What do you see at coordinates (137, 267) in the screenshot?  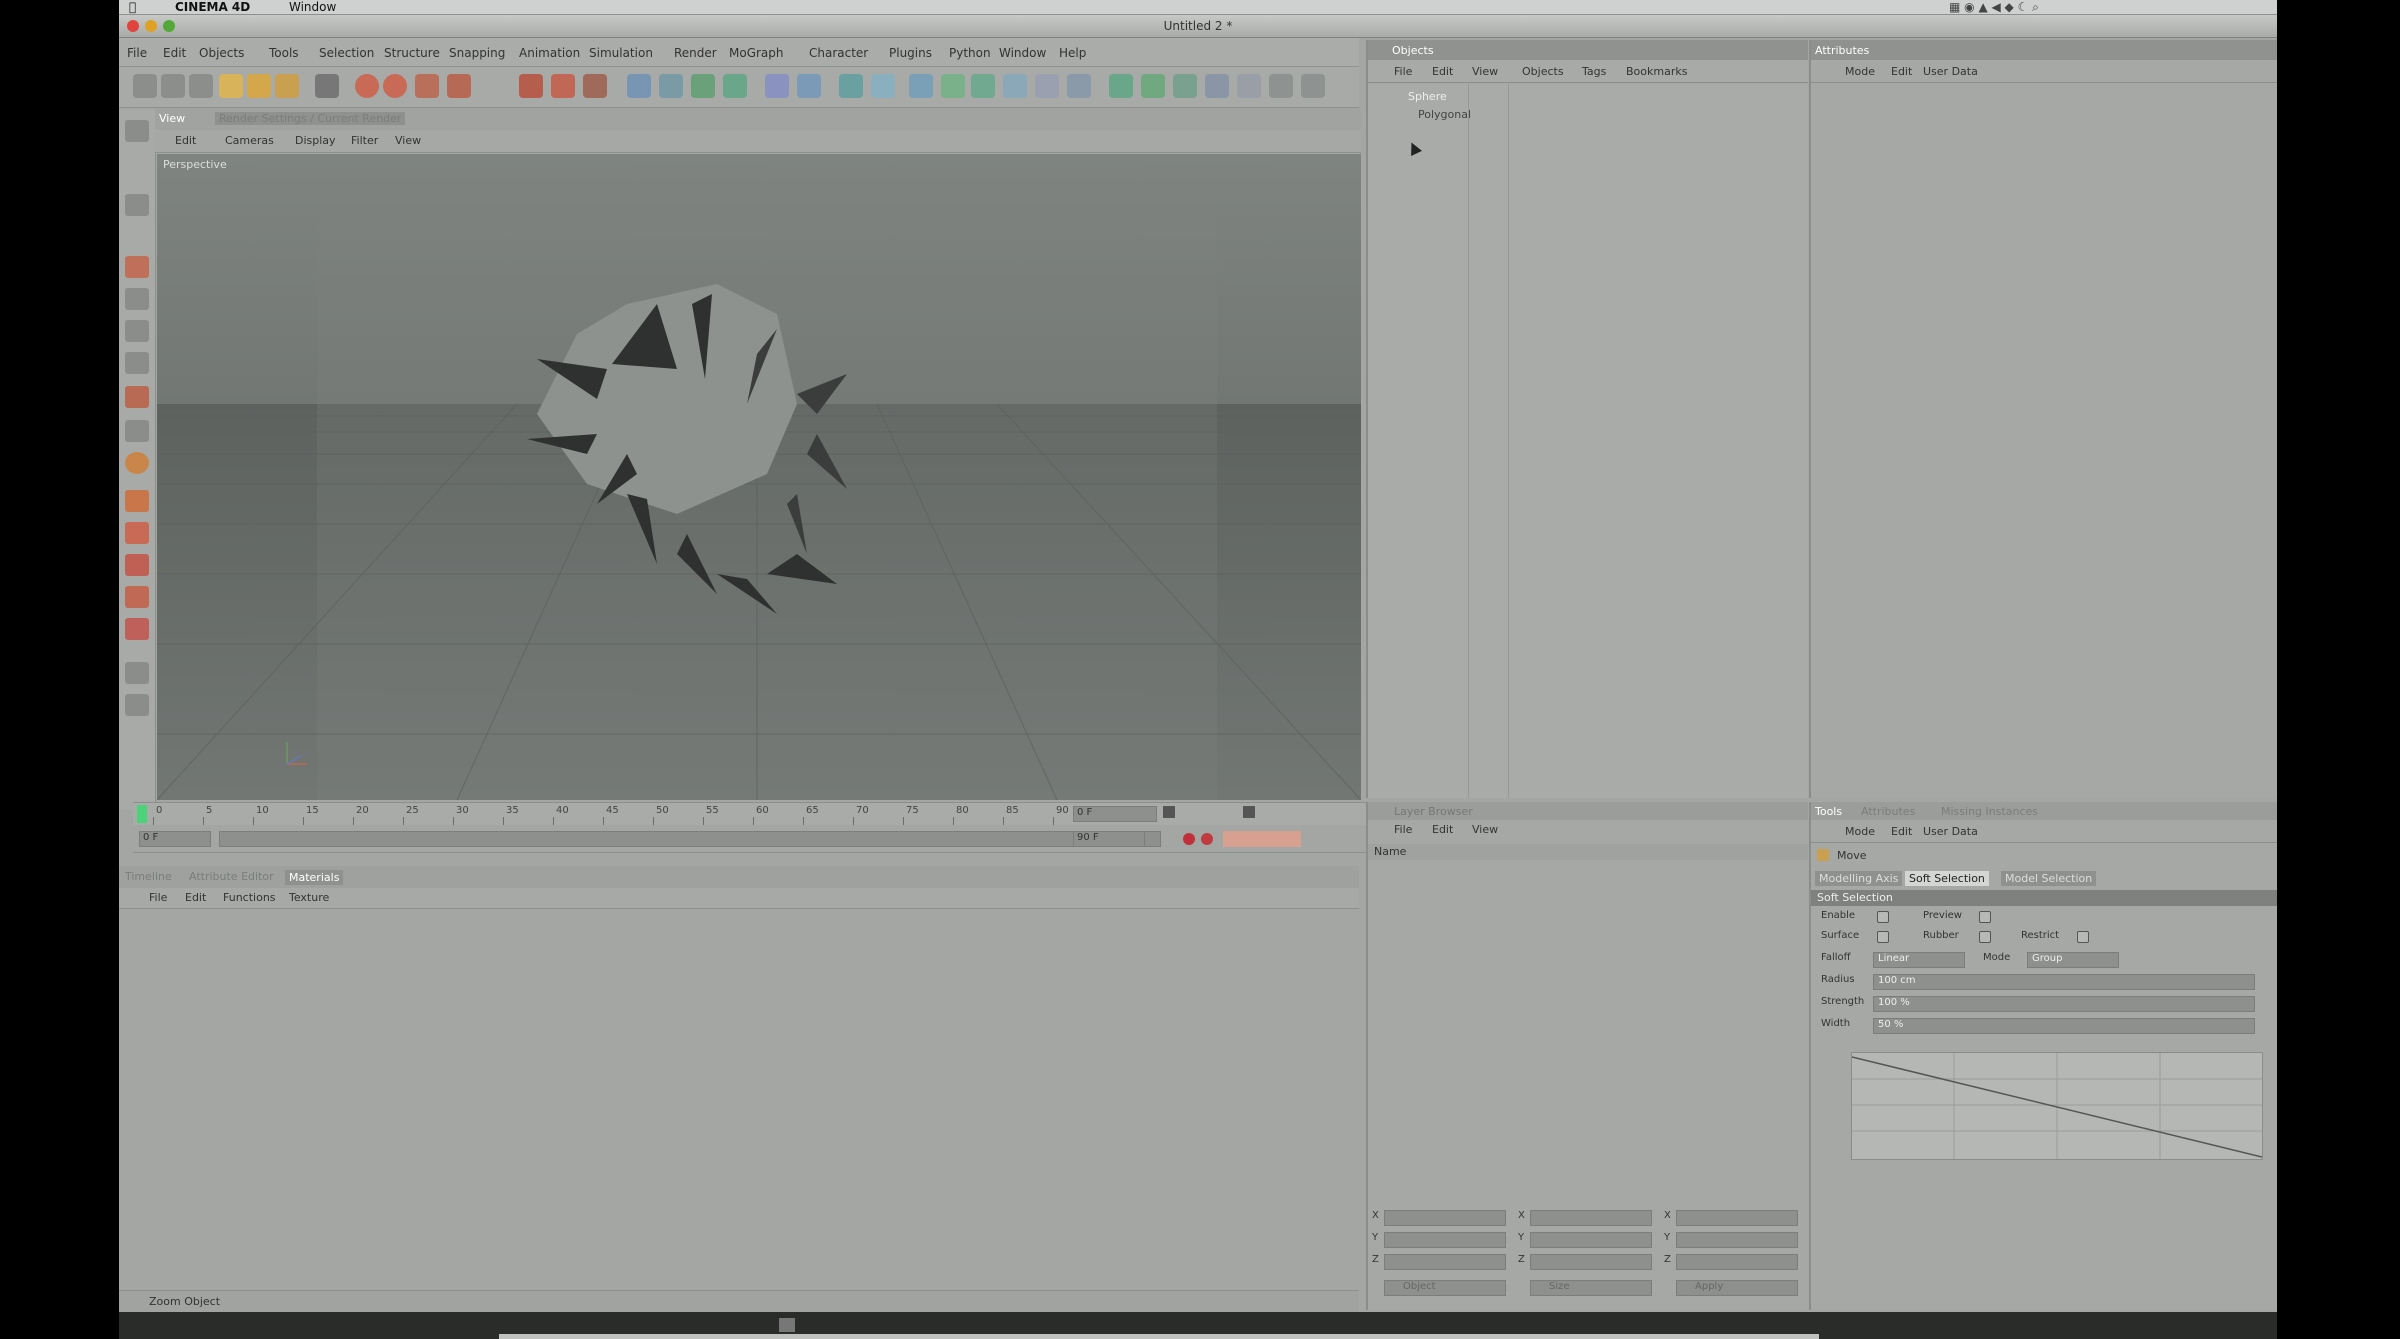 I see `texture-mode-icon` at bounding box center [137, 267].